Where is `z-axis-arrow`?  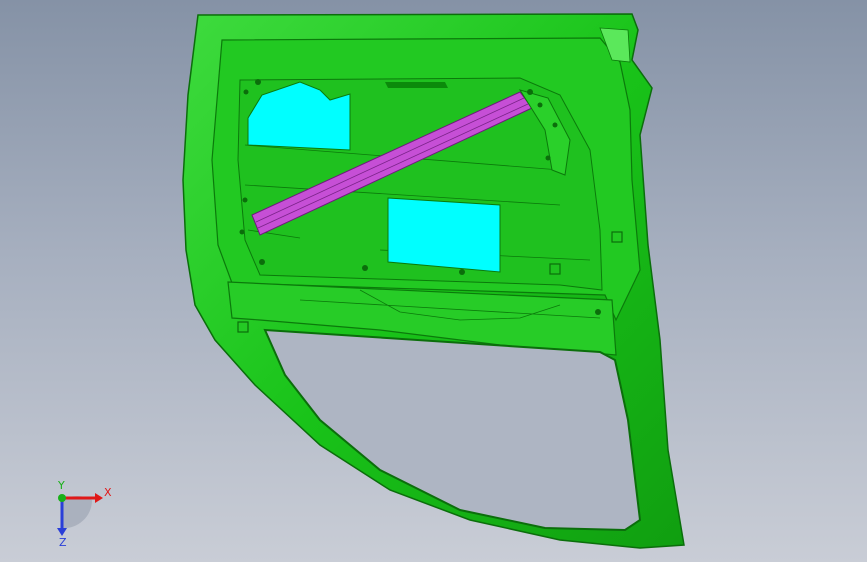
z-axis-arrow is located at coordinates (62, 532).